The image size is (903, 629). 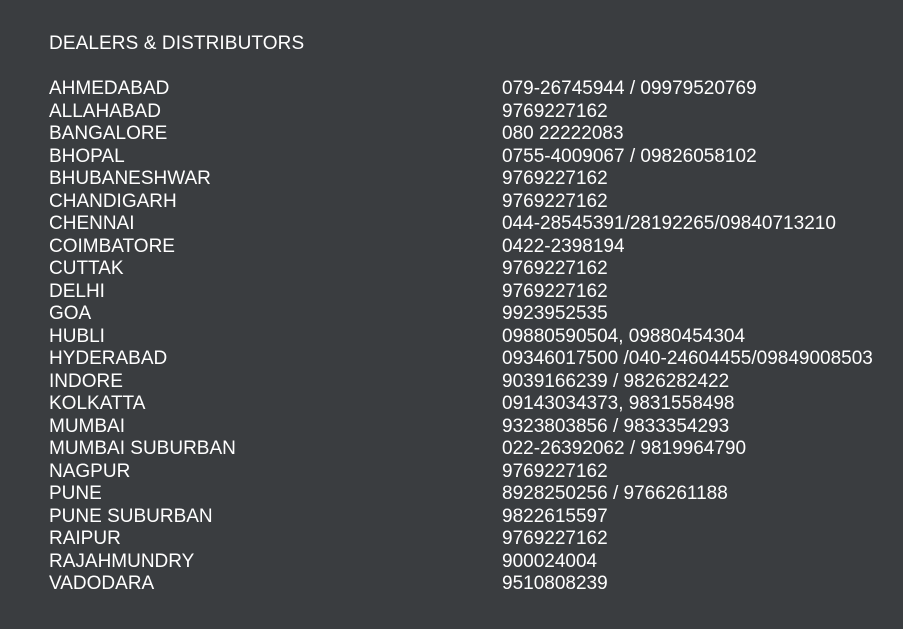 What do you see at coordinates (555, 313) in the screenshot?
I see `dealer-phone: 9923952535` at bounding box center [555, 313].